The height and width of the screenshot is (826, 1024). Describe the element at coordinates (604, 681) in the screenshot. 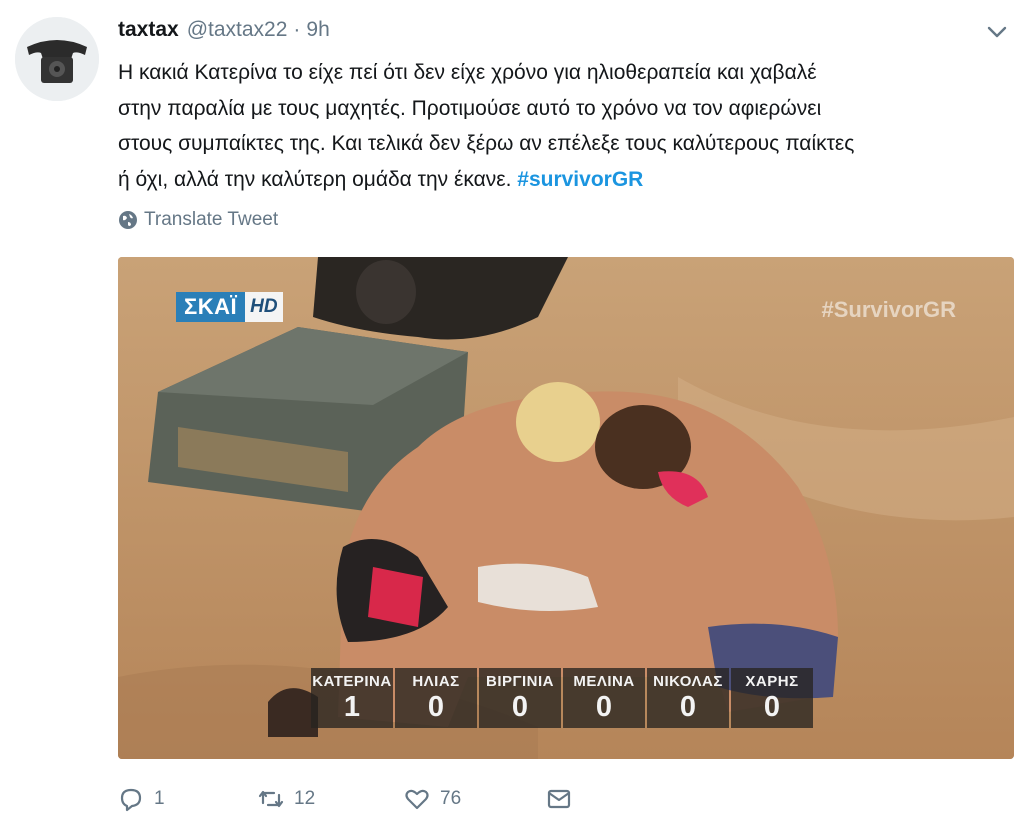

I see `player-name: ΜΕΛΙΝΑ` at that location.